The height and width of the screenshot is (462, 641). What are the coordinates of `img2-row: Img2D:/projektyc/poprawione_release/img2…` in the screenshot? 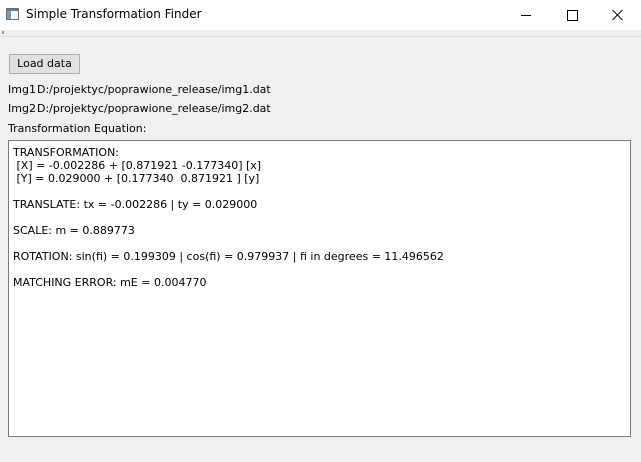 It's located at (139, 108).